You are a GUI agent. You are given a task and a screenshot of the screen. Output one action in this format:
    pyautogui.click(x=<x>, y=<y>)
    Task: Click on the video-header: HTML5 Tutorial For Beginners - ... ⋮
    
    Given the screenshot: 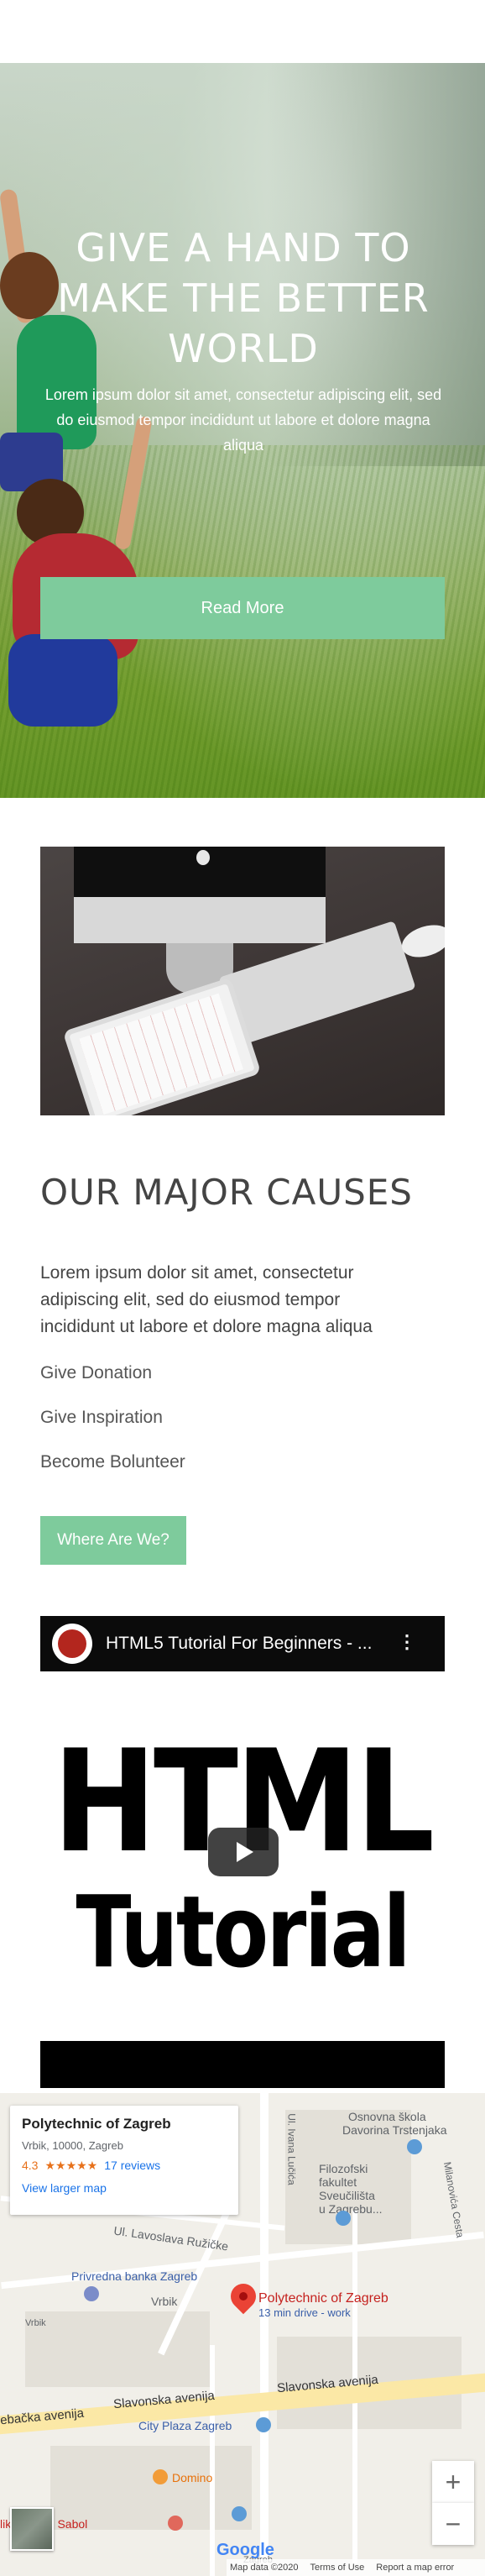 What is the action you would take?
    pyautogui.click(x=242, y=1643)
    